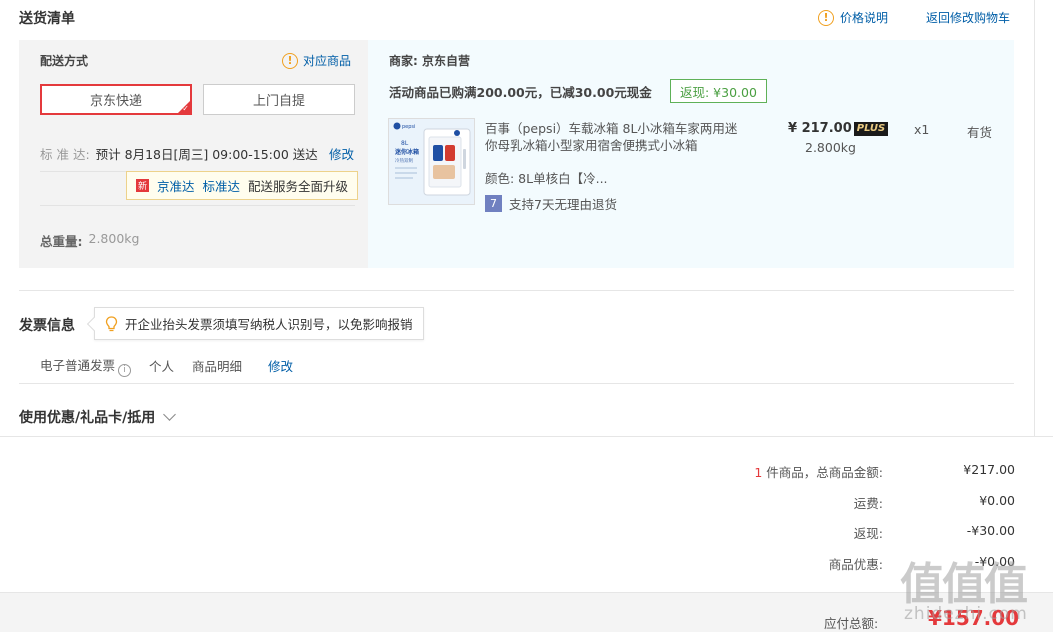  What do you see at coordinates (78, 365) in the screenshot?
I see `invoice-type-label: 电子普通发票` at bounding box center [78, 365].